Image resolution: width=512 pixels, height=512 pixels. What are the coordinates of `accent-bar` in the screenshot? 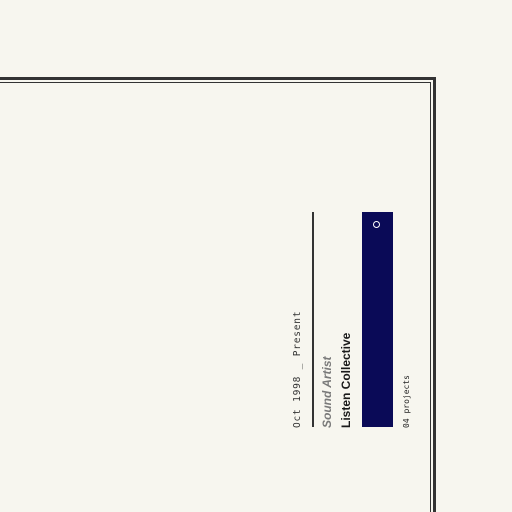 It's located at (377, 319).